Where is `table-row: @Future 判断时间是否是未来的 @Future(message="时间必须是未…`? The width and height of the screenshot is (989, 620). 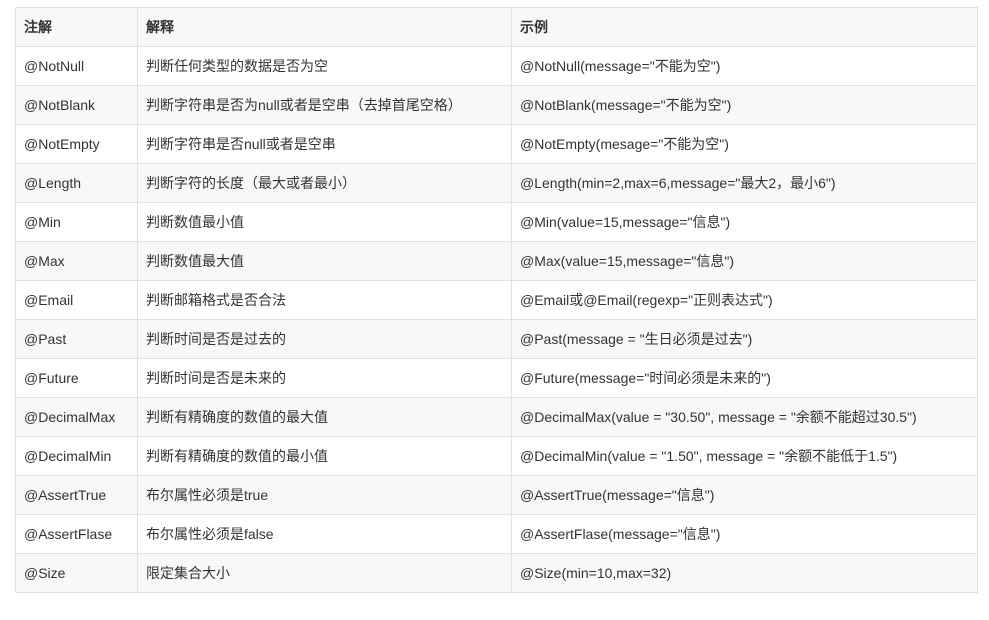 table-row: @Future 判断时间是否是未来的 @Future(message="时间必须是未… is located at coordinates (496, 378).